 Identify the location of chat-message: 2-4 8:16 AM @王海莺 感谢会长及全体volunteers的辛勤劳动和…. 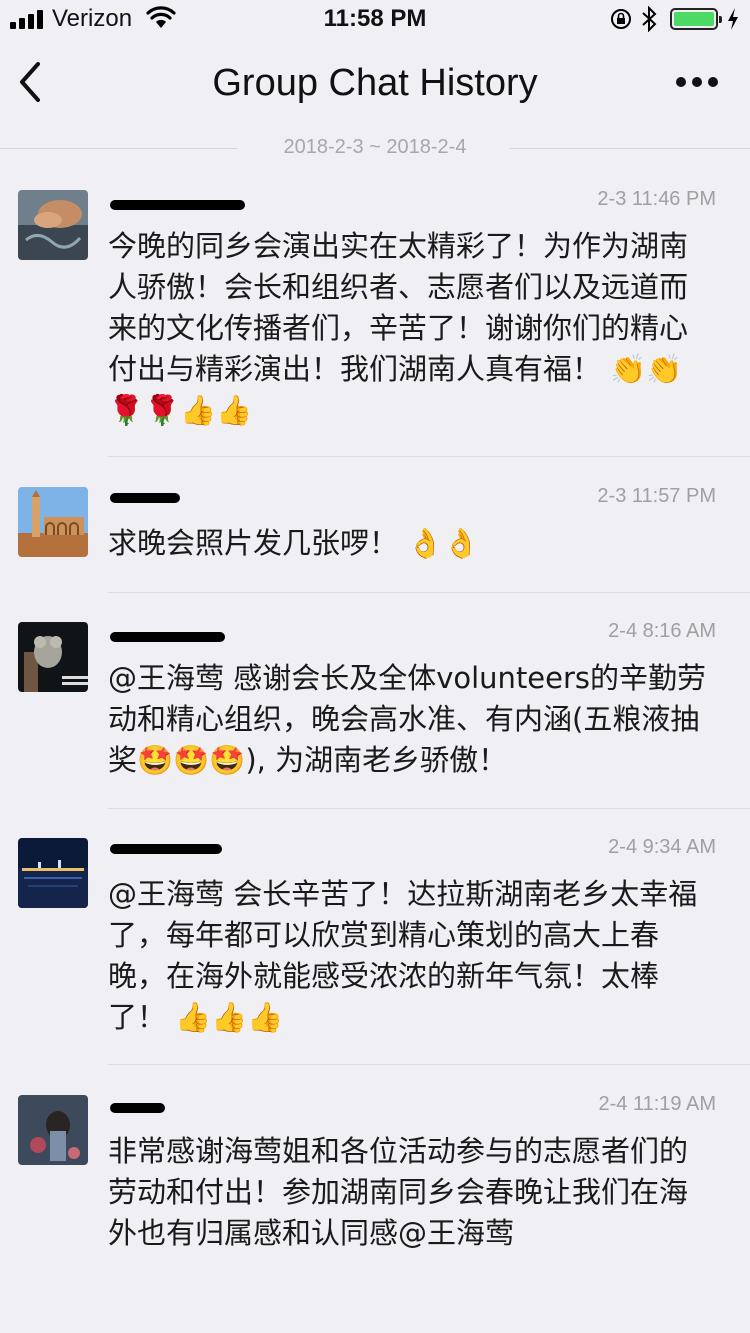
(375, 715).